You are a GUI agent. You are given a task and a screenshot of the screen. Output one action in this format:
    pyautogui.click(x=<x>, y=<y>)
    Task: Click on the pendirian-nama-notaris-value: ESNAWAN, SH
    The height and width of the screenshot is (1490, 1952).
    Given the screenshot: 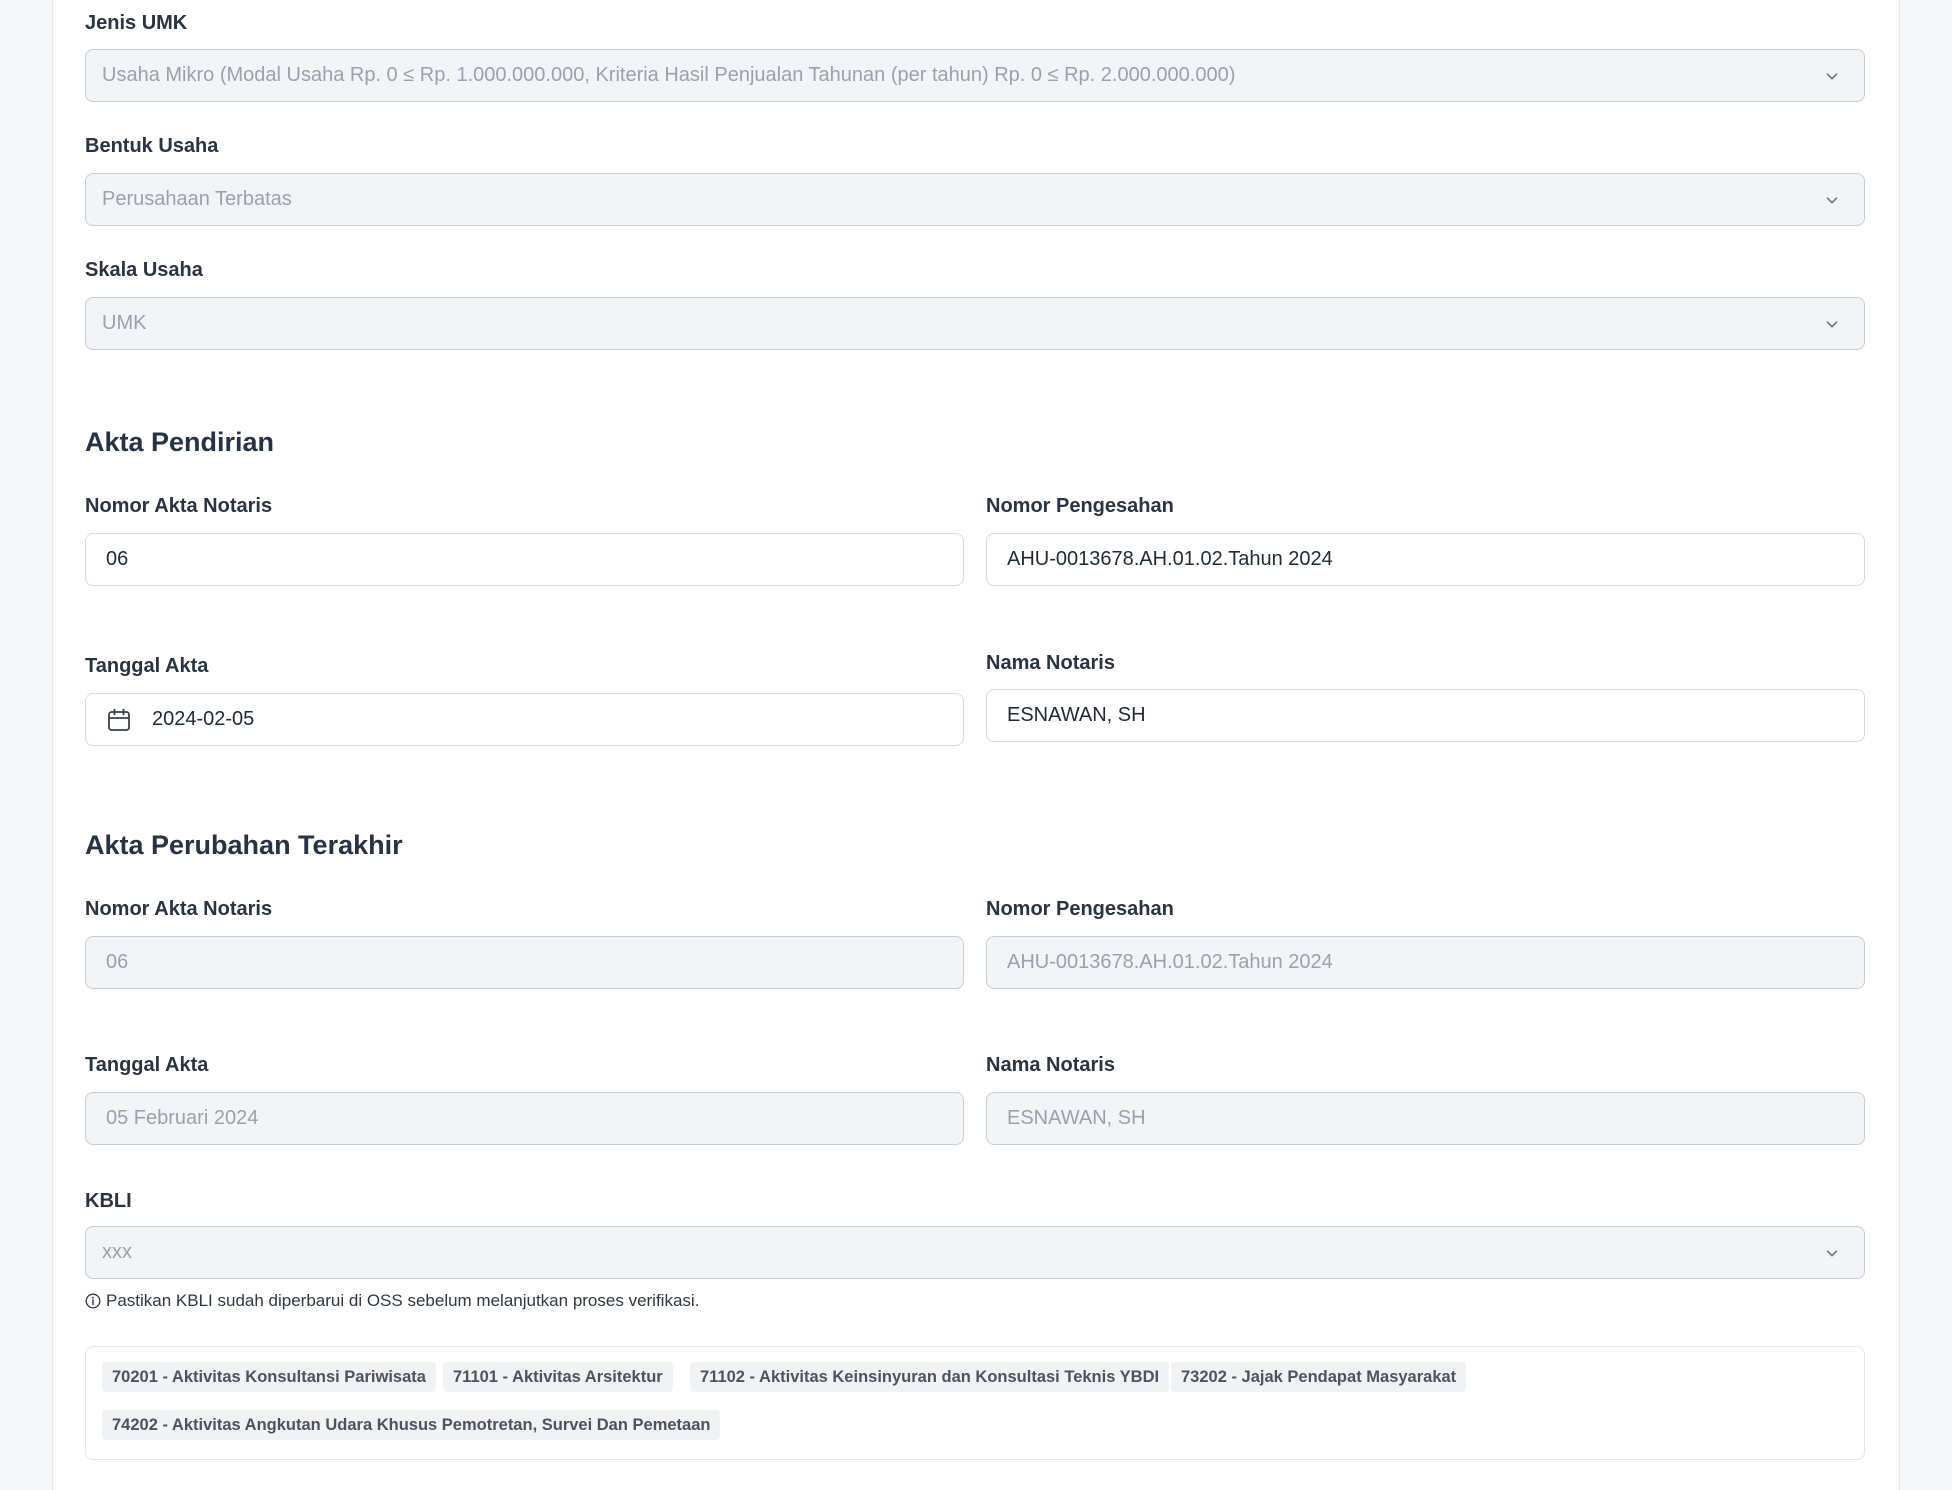 What is the action you would take?
    pyautogui.click(x=1076, y=715)
    